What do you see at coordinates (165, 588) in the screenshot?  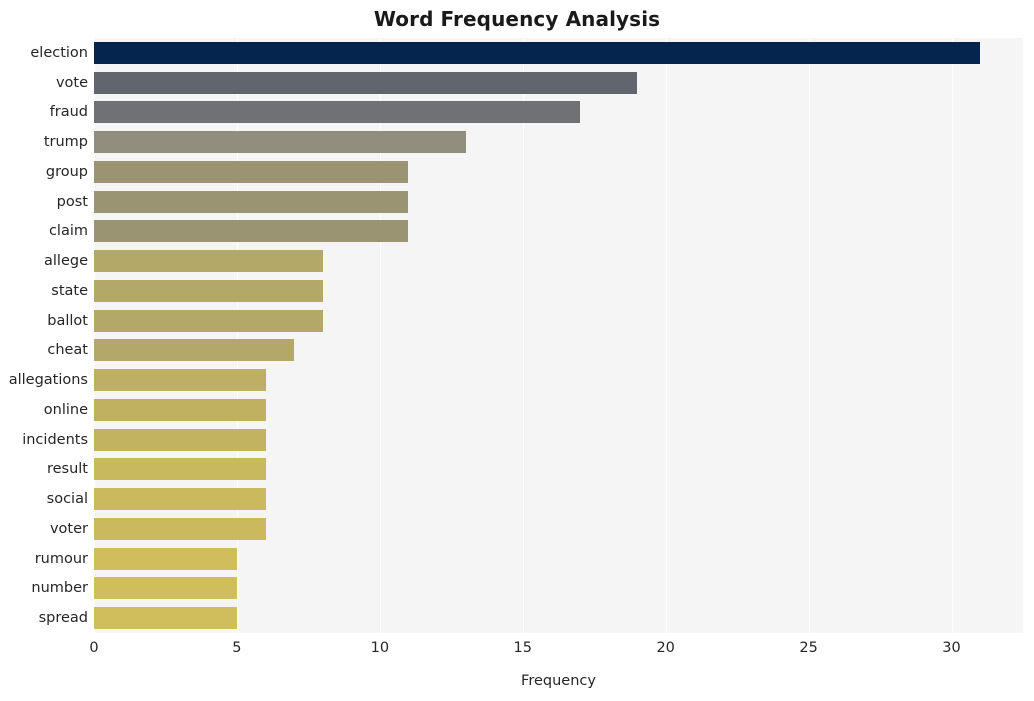 I see `bar-number` at bounding box center [165, 588].